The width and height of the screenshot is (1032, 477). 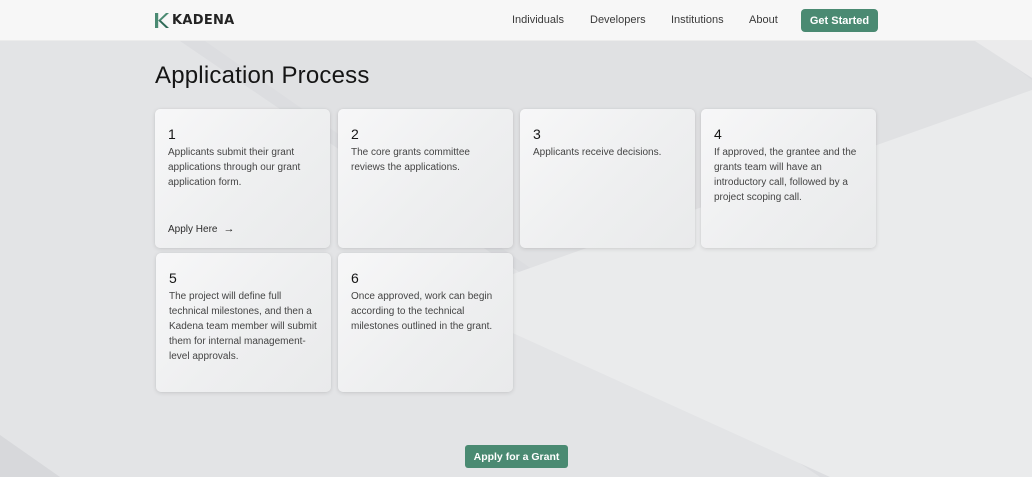 What do you see at coordinates (718, 134) in the screenshot?
I see `step-number: 4` at bounding box center [718, 134].